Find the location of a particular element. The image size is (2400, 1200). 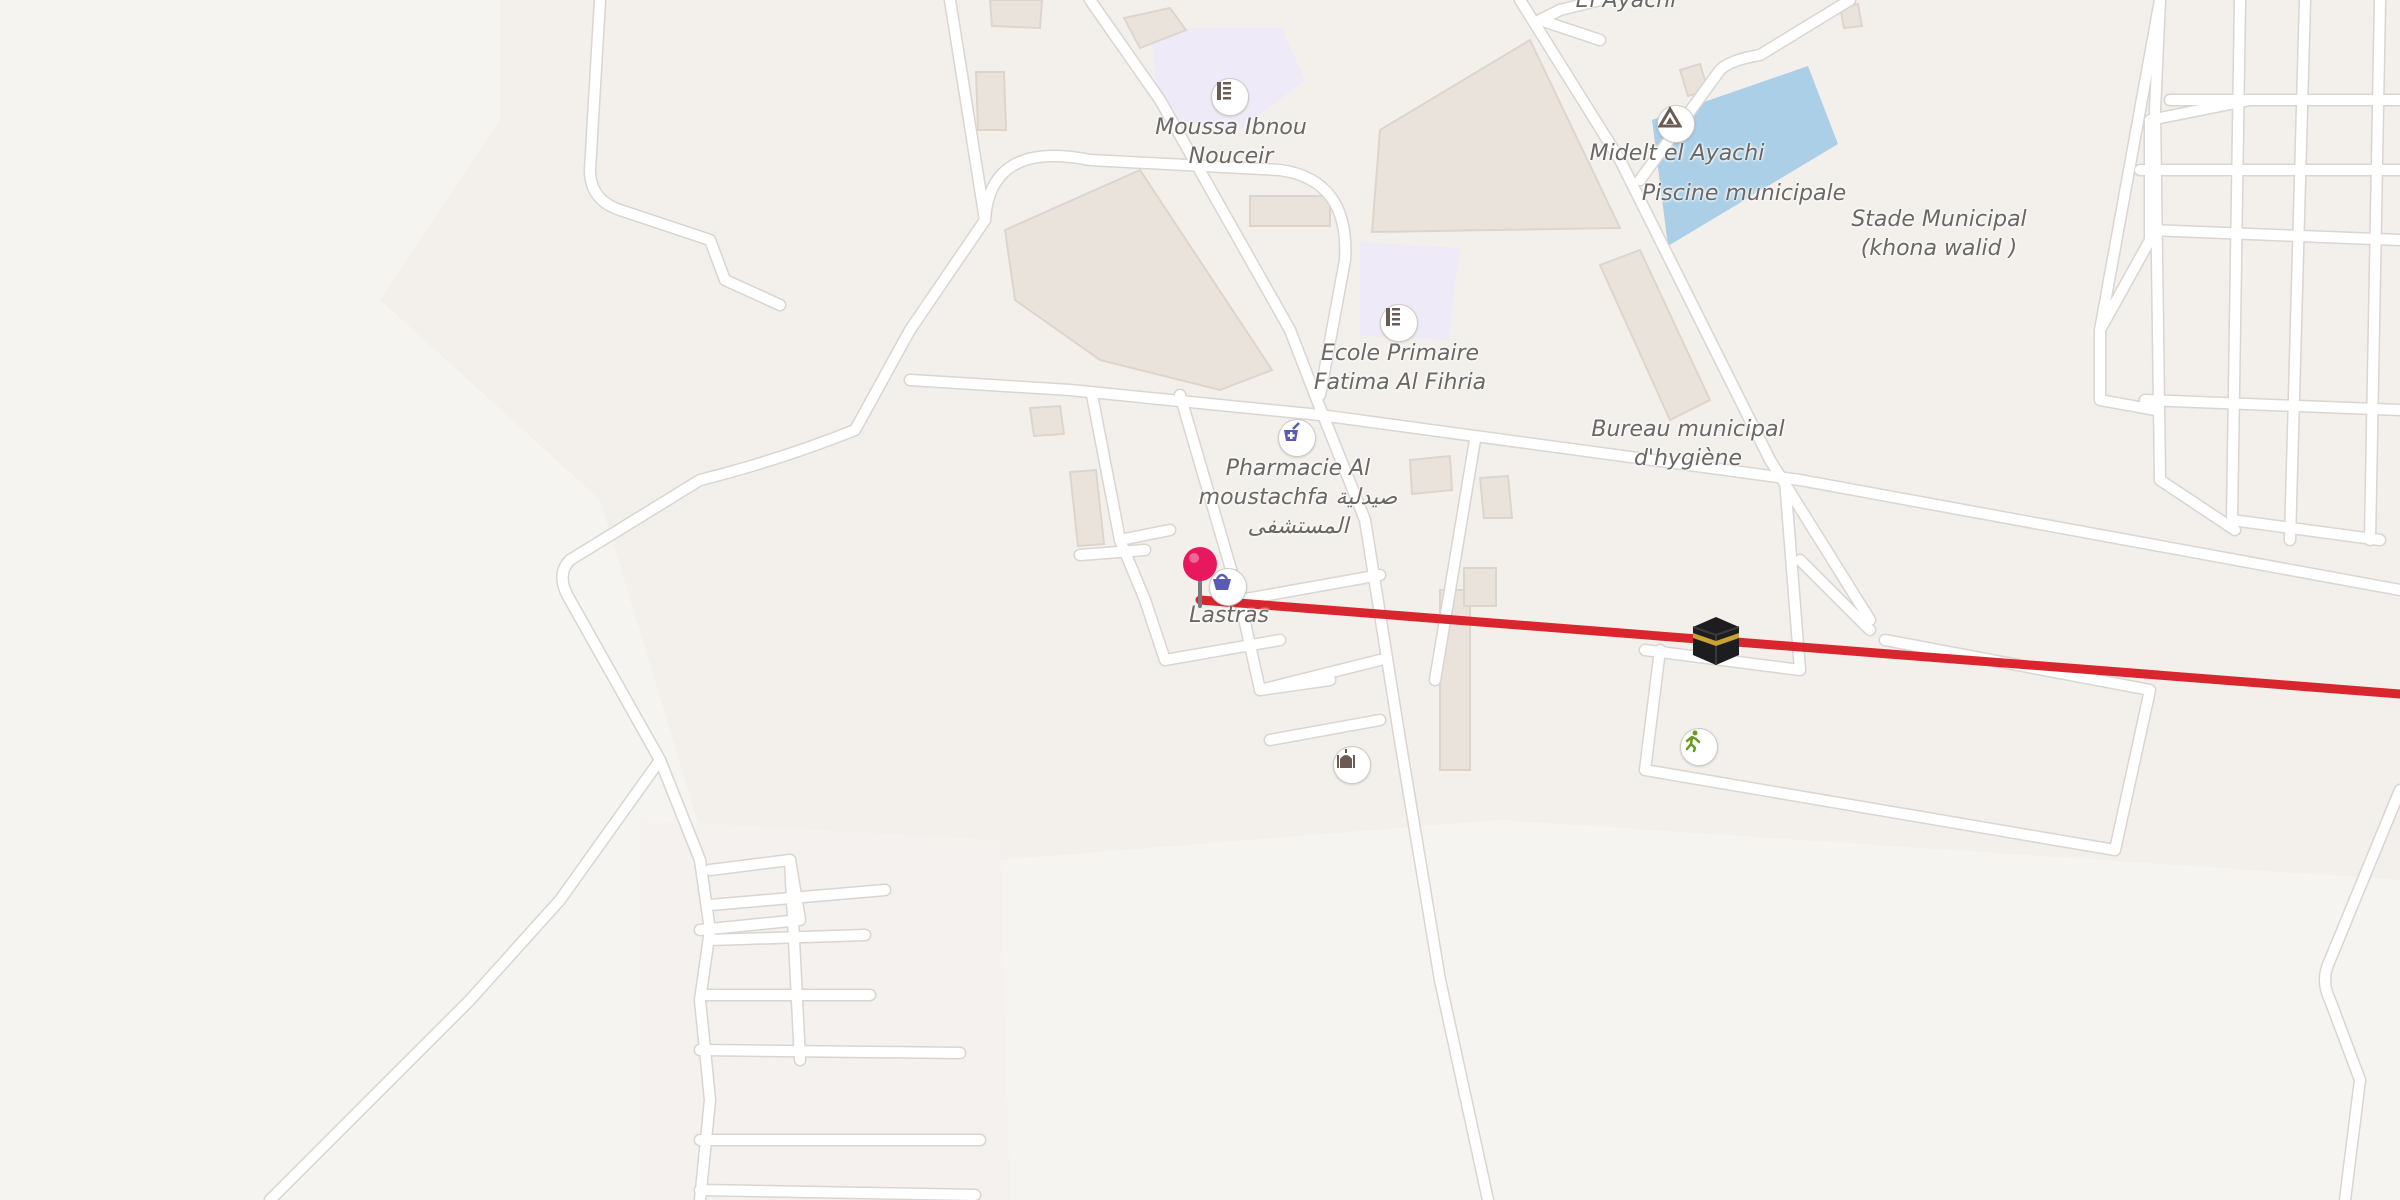

kaaba-icon is located at coordinates (1716, 640).